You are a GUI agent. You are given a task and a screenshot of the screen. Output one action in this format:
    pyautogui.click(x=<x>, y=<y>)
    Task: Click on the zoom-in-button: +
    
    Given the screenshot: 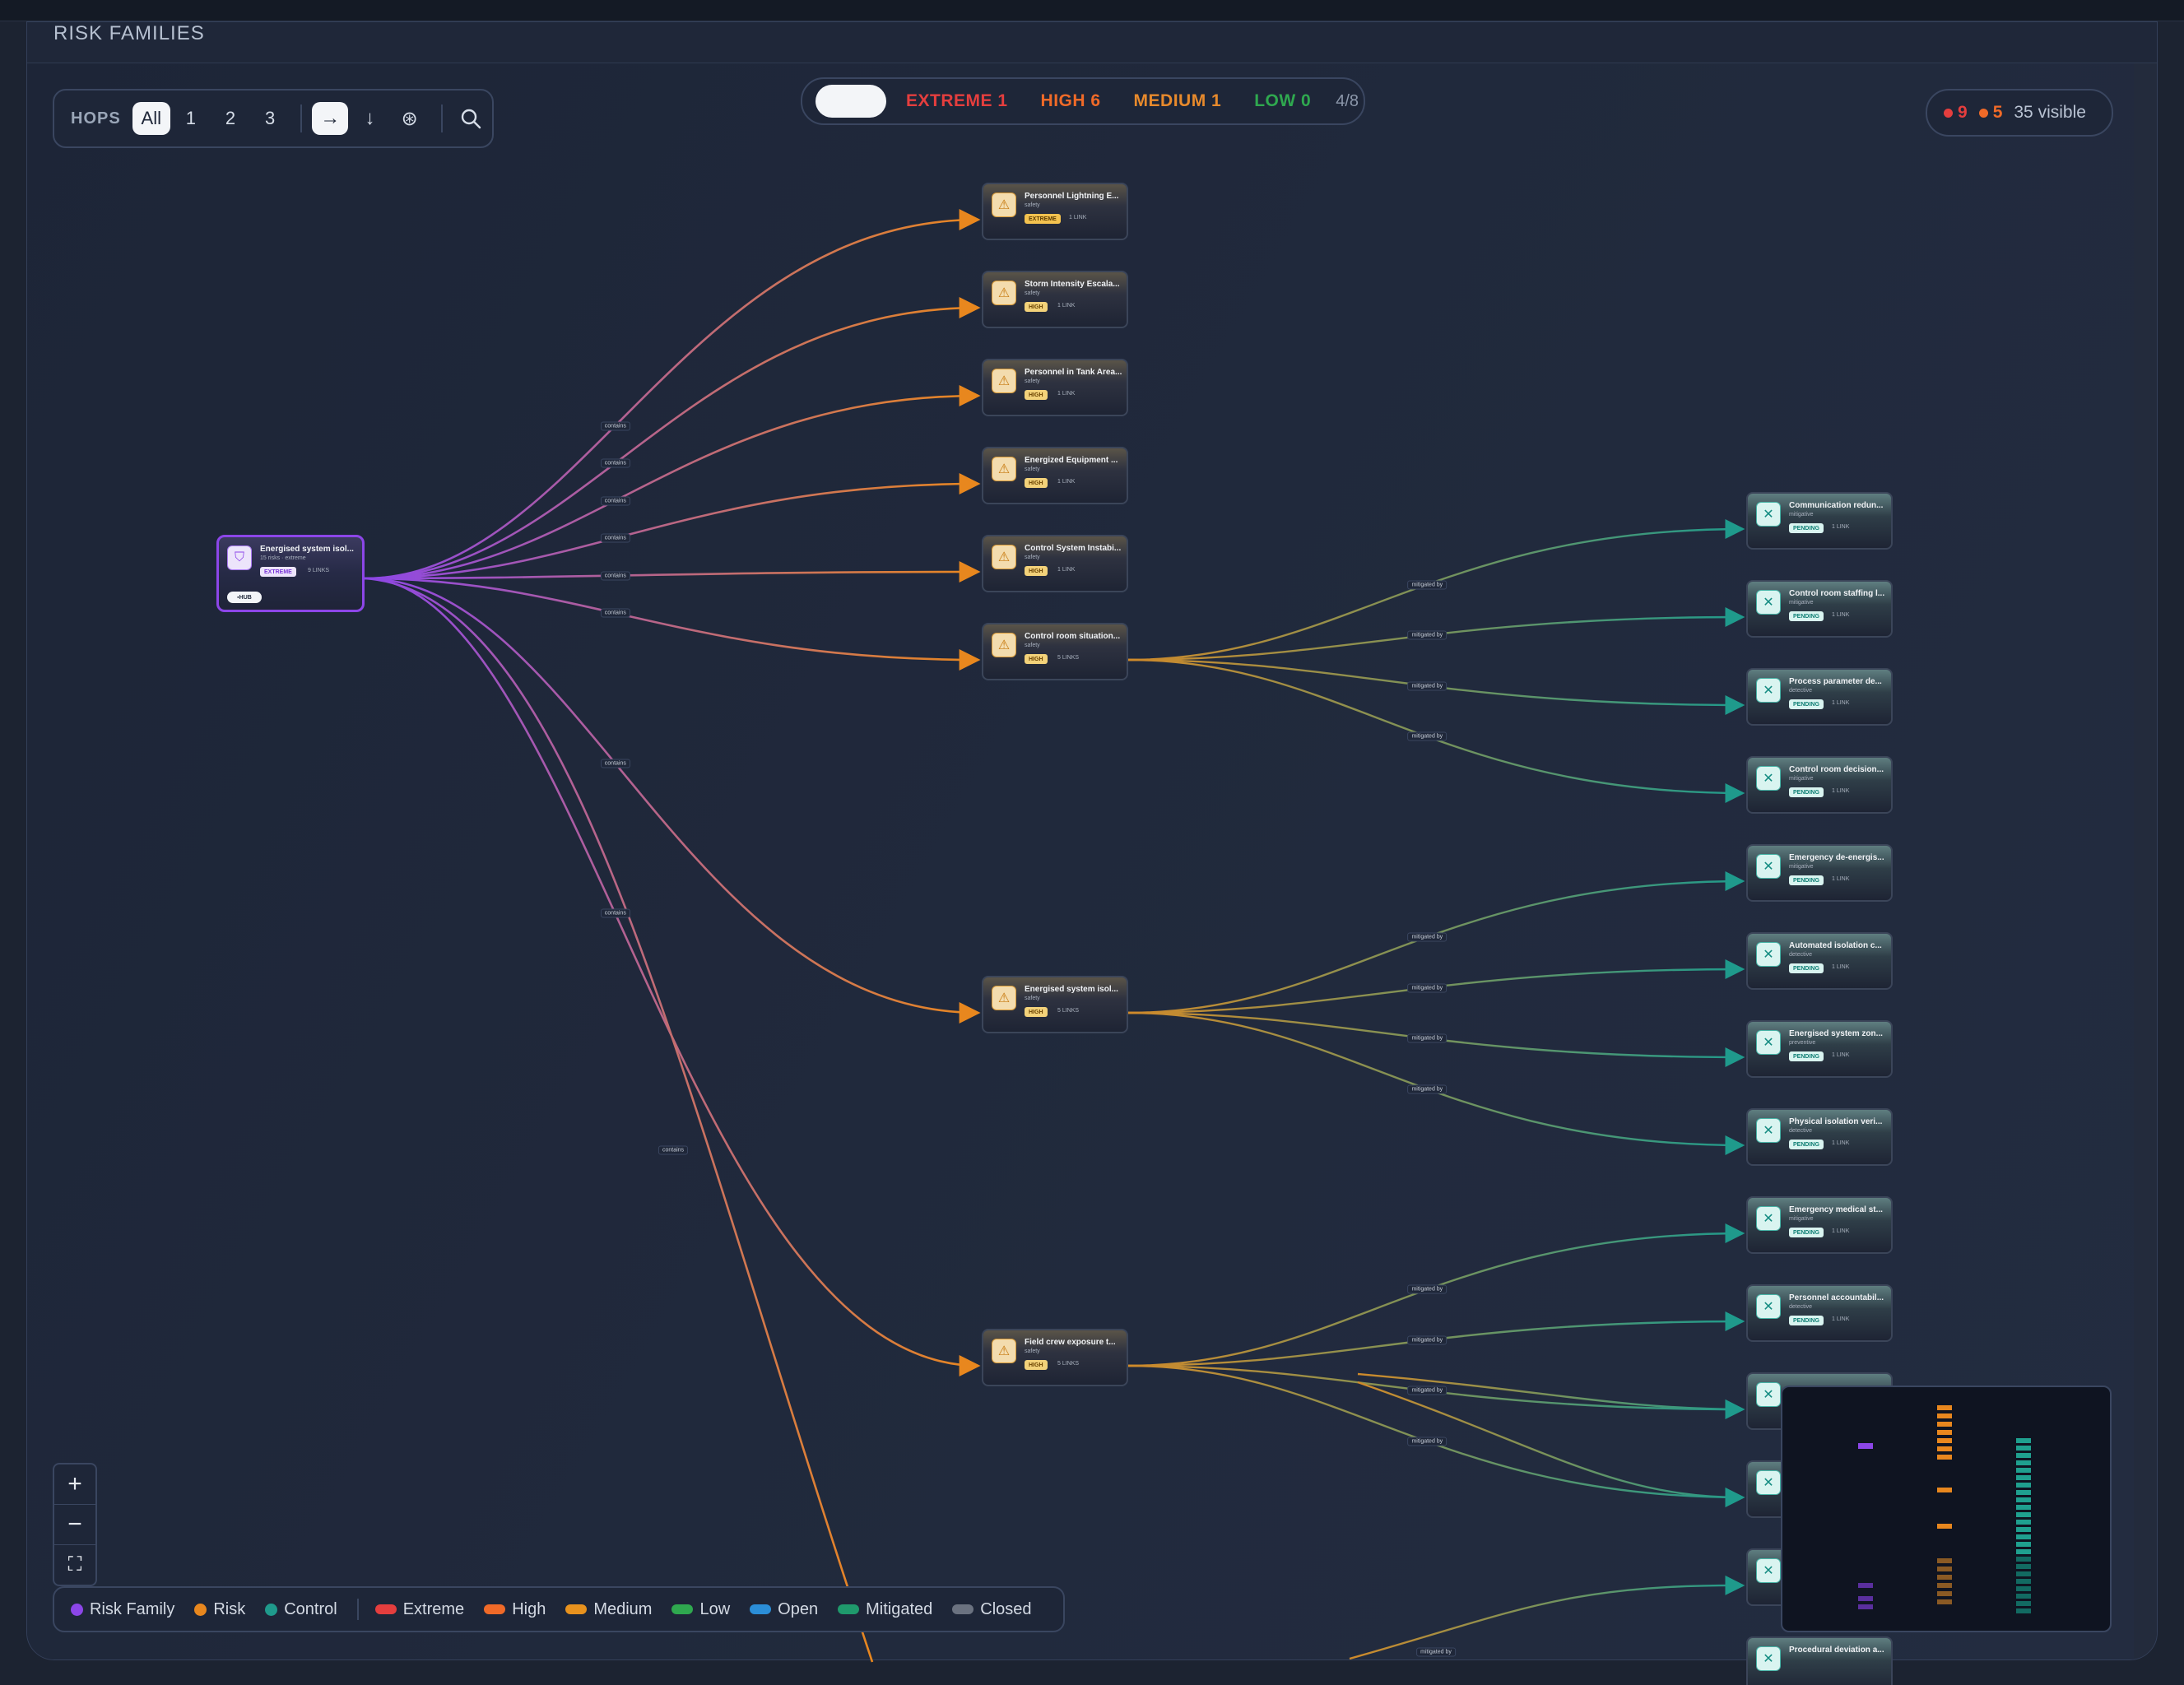 What is the action you would take?
    pyautogui.click(x=74, y=1485)
    